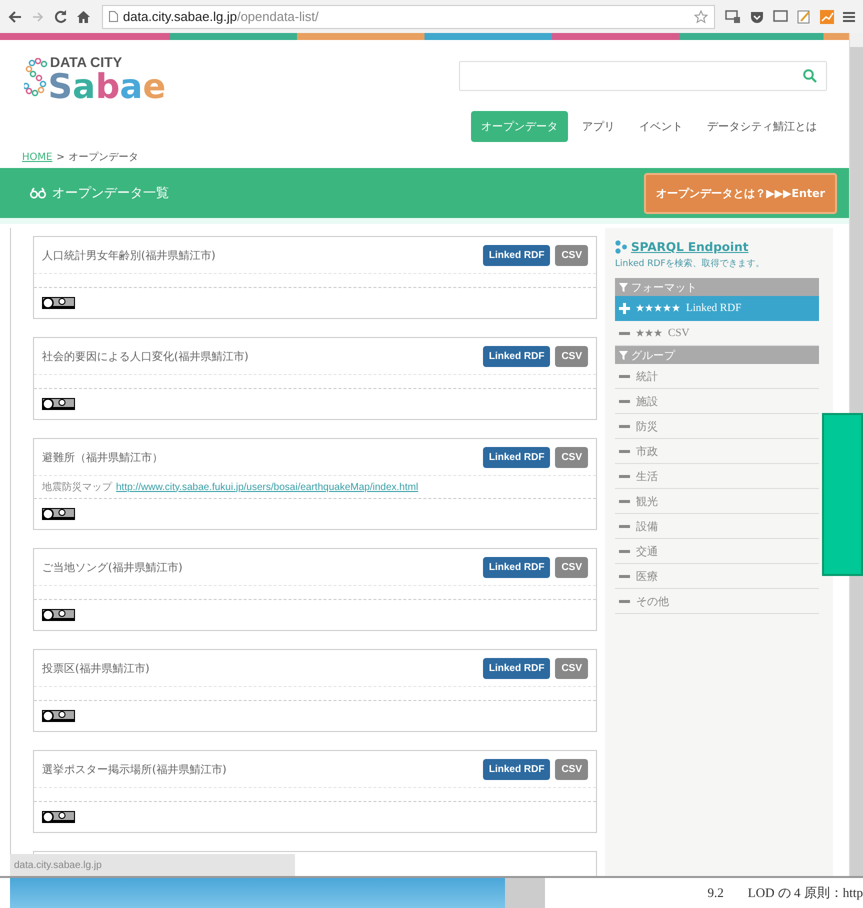 The image size is (863, 908). I want to click on dataset-title: 選挙ポスター掲示場所(福井県鯖江市), so click(134, 769).